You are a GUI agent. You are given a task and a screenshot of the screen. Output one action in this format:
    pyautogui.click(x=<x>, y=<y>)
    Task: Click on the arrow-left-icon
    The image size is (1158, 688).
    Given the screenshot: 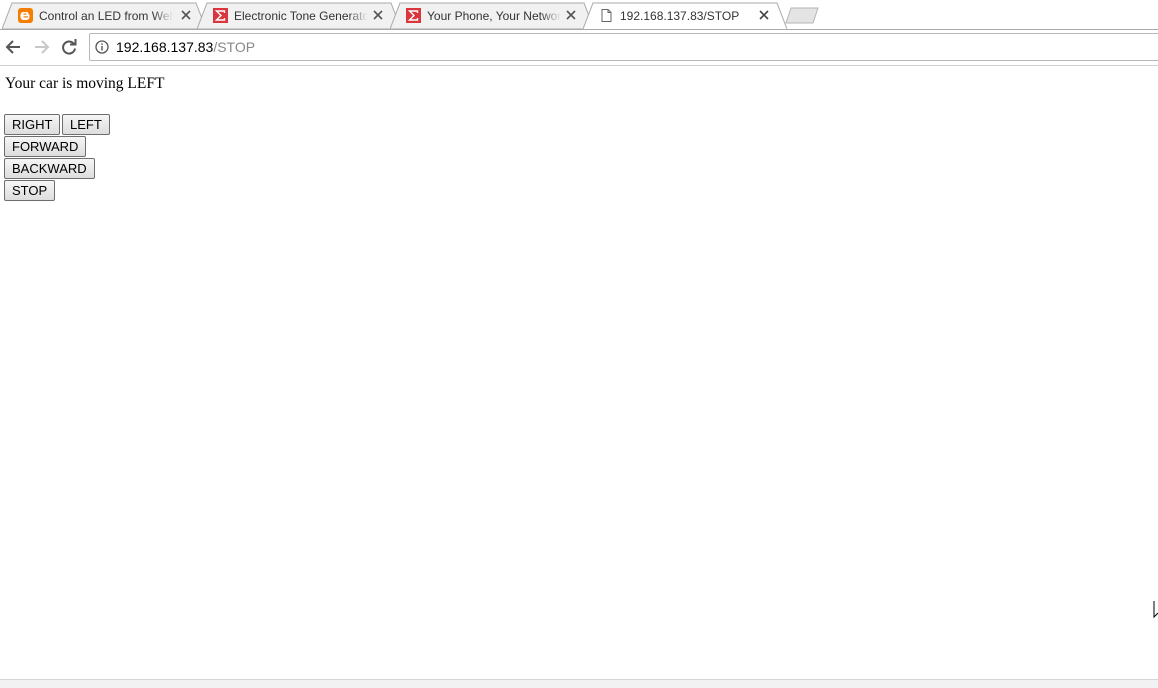 What is the action you would take?
    pyautogui.click(x=14, y=47)
    